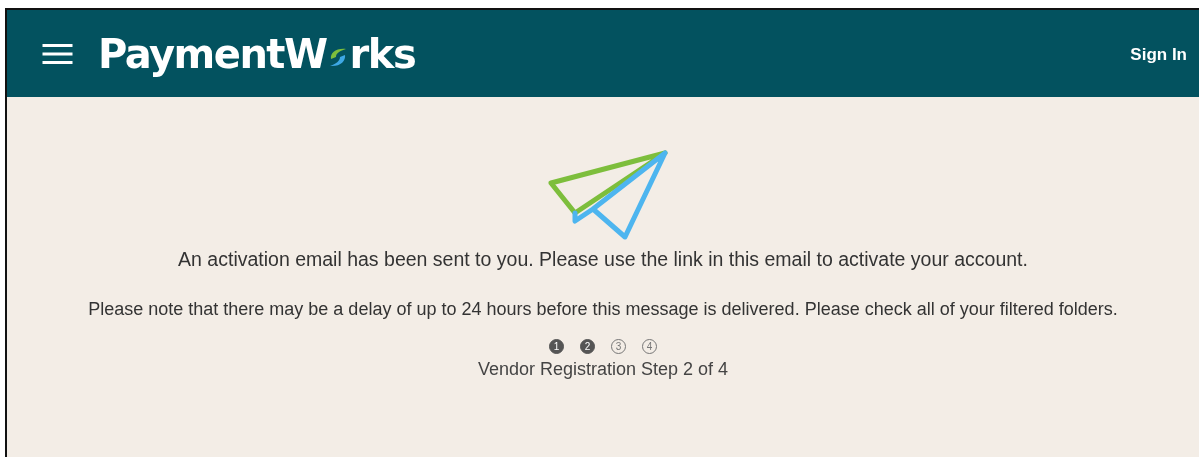 The width and height of the screenshot is (1199, 459). Describe the element at coordinates (212, 53) in the screenshot. I see `logo-text: PaymentW` at that location.